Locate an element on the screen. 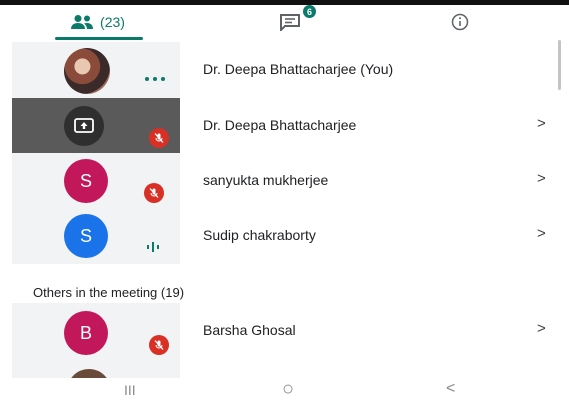 The image size is (569, 405). participant-row: B Barsha Ghosal > is located at coordinates (284, 331).